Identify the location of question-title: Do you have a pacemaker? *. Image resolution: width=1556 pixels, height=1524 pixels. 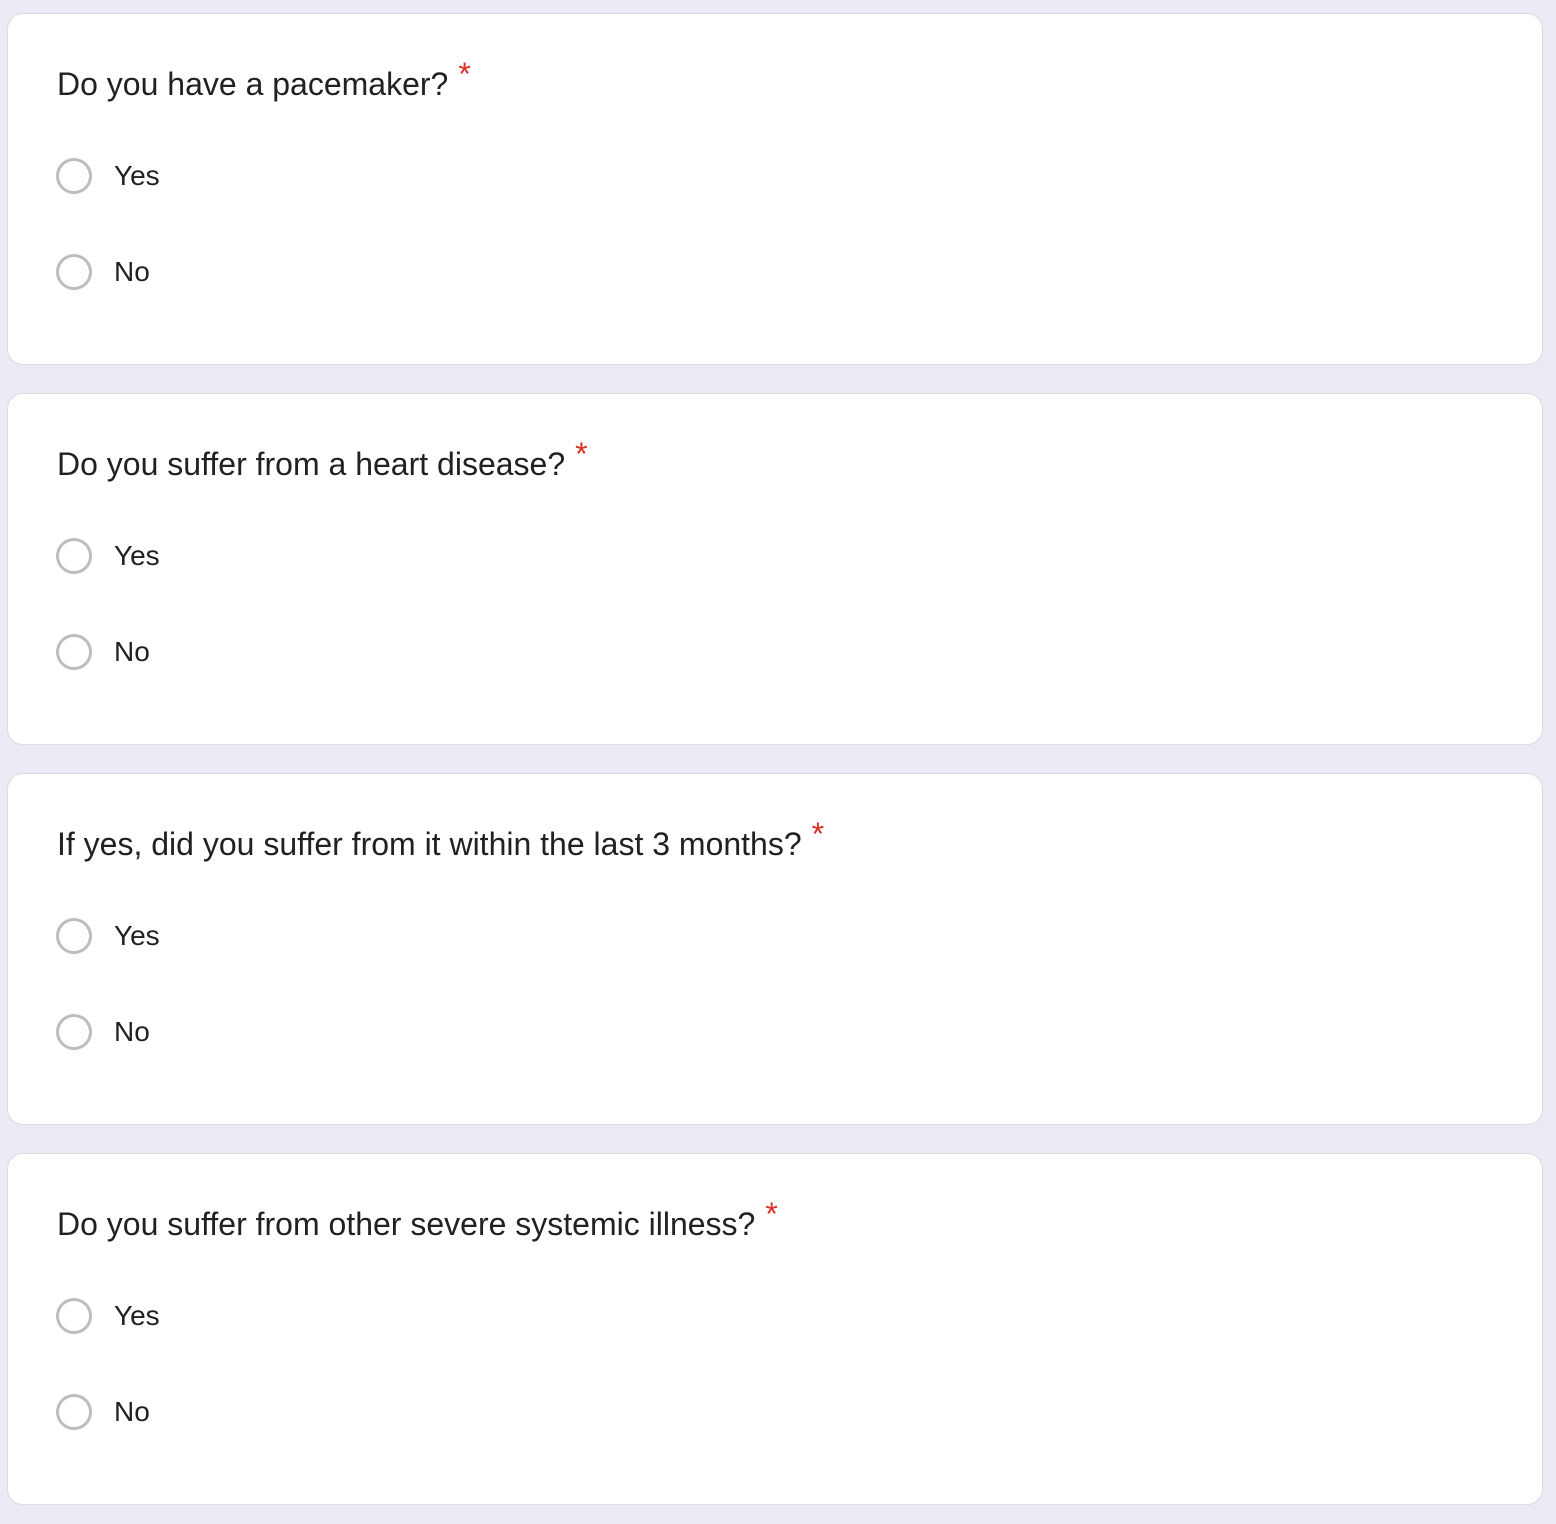
(264, 80).